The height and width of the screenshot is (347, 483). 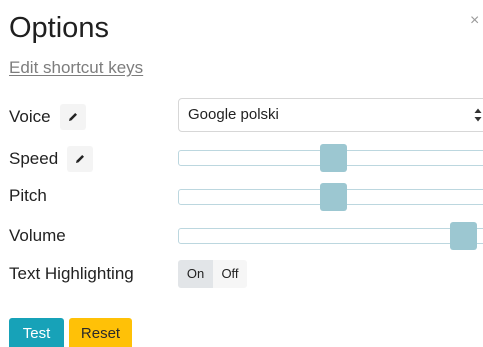 What do you see at coordinates (478, 115) in the screenshot?
I see `select-arrows-icon` at bounding box center [478, 115].